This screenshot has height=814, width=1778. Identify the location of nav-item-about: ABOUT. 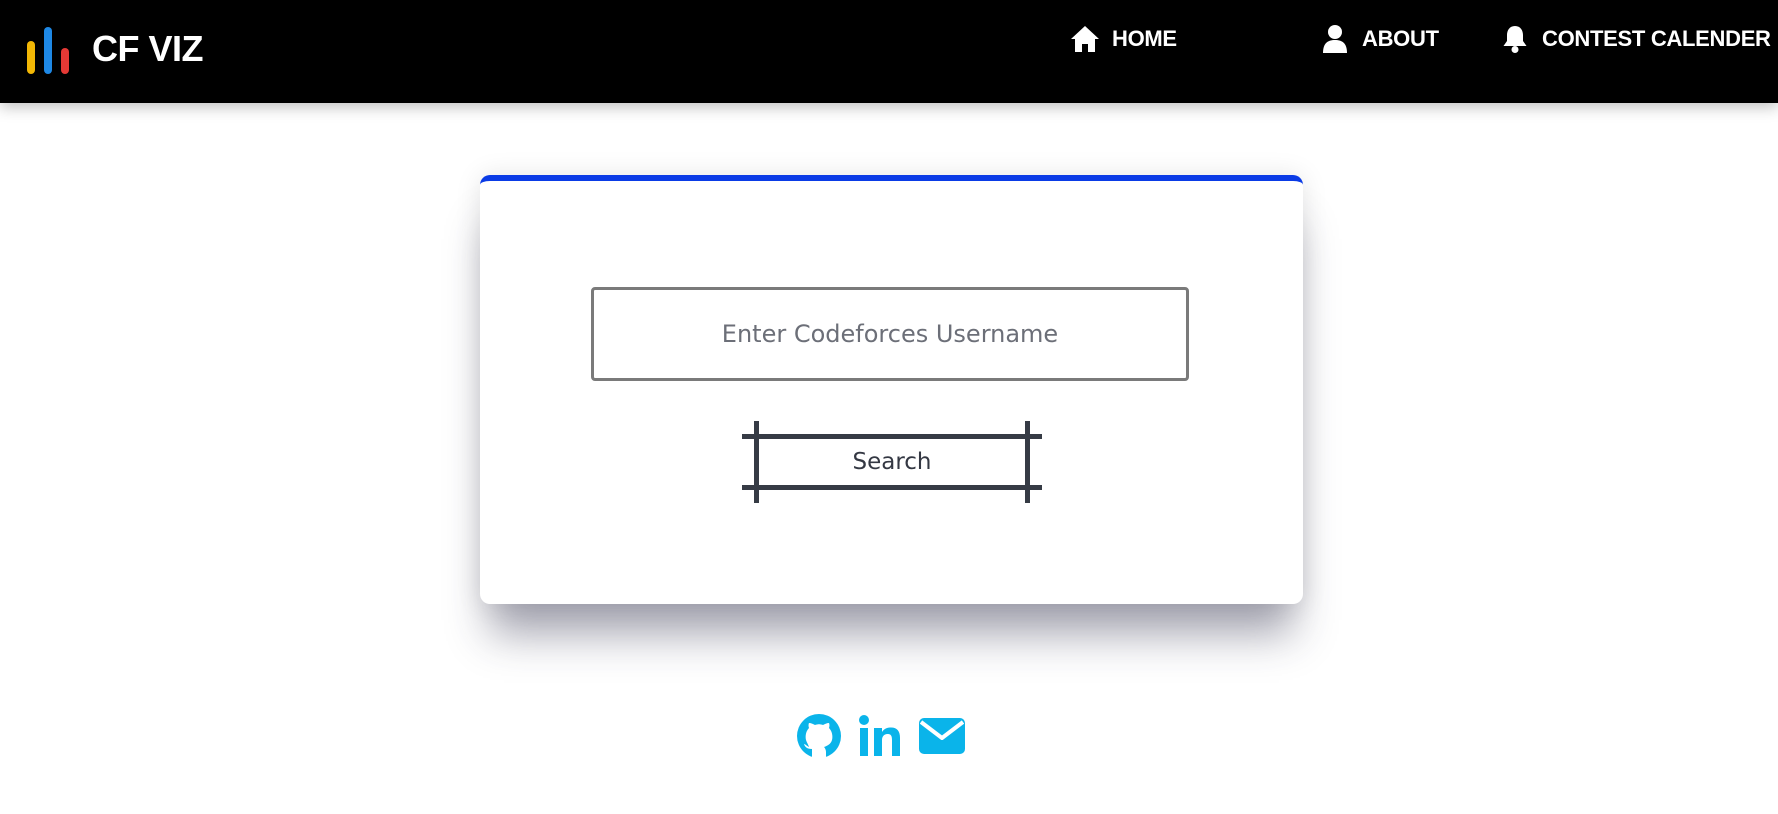
(1379, 39).